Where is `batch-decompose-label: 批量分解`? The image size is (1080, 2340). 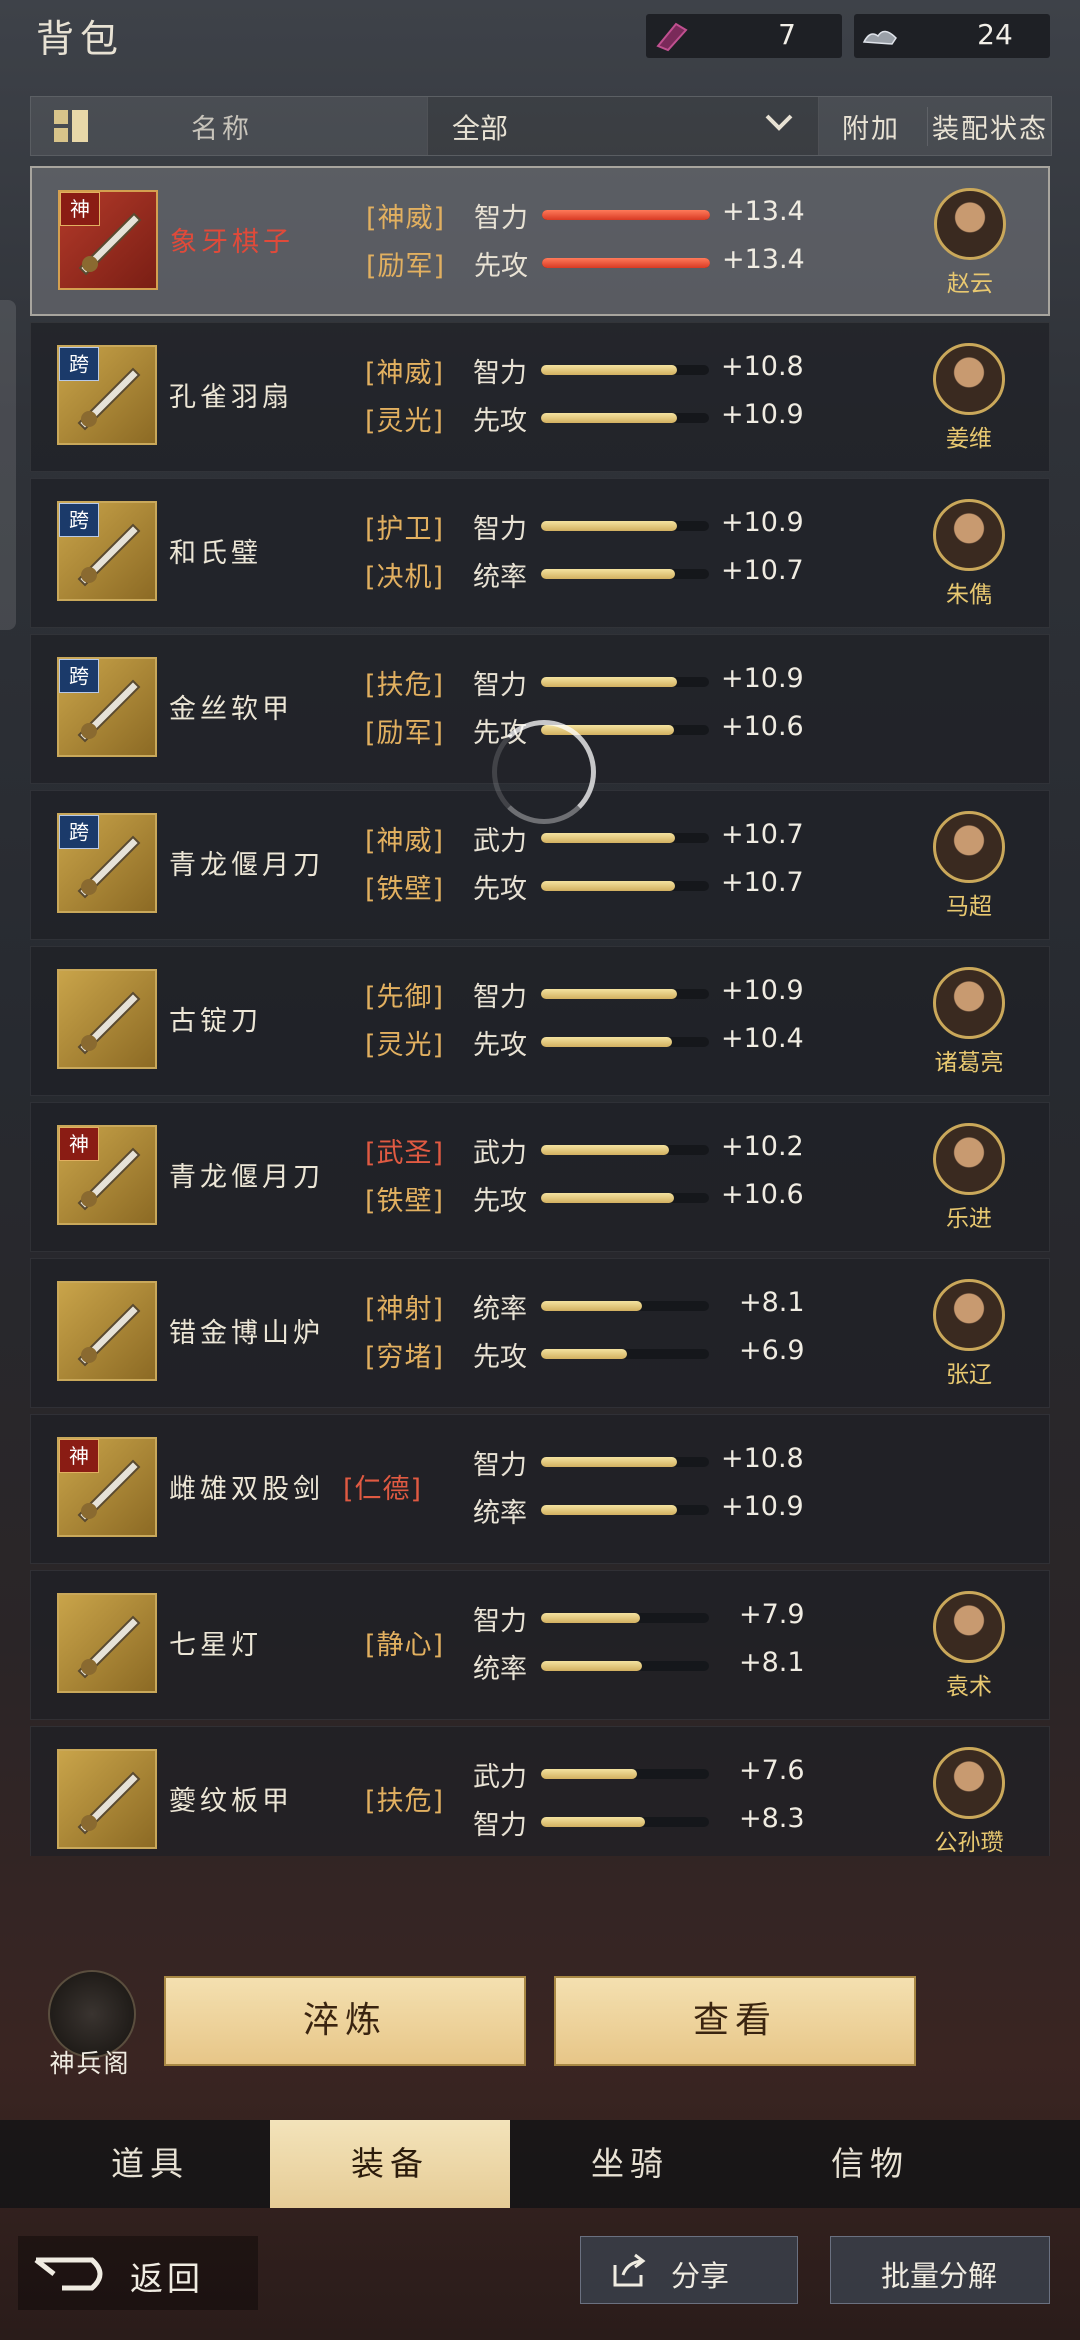 batch-decompose-label: 批量分解 is located at coordinates (939, 2276).